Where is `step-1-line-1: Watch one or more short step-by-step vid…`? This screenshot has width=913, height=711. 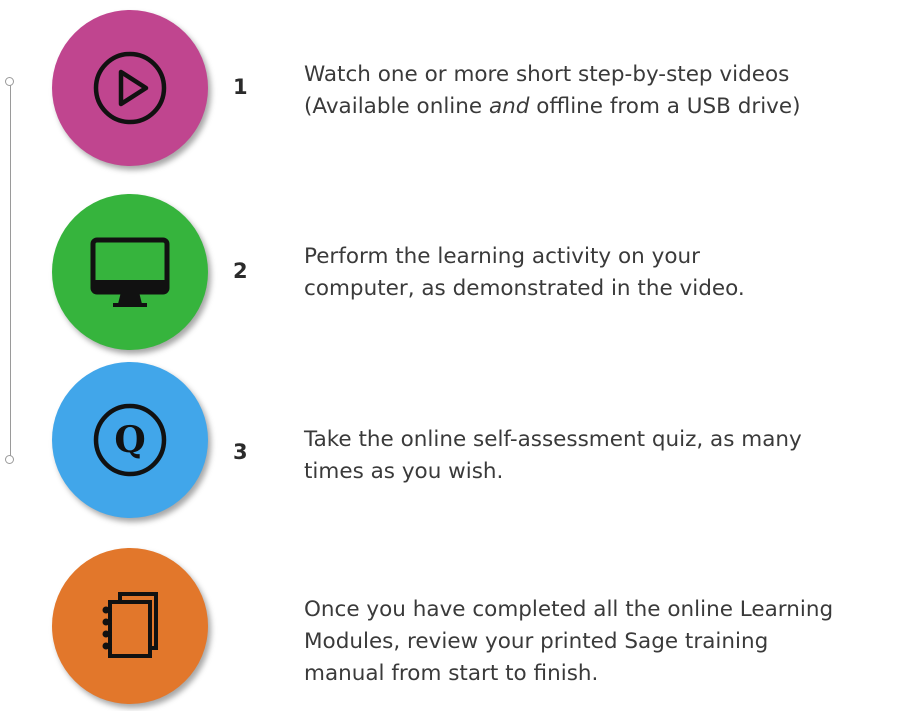 step-1-line-1: Watch one or more short step-by-step vid… is located at coordinates (547, 74).